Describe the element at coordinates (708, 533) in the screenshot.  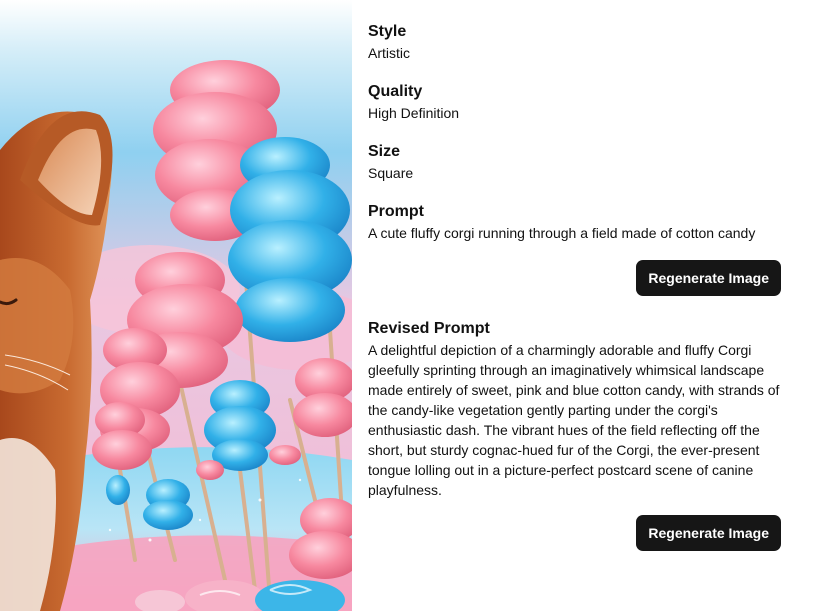
I see `regenerate-image-button-revised: Regenerate Image` at that location.